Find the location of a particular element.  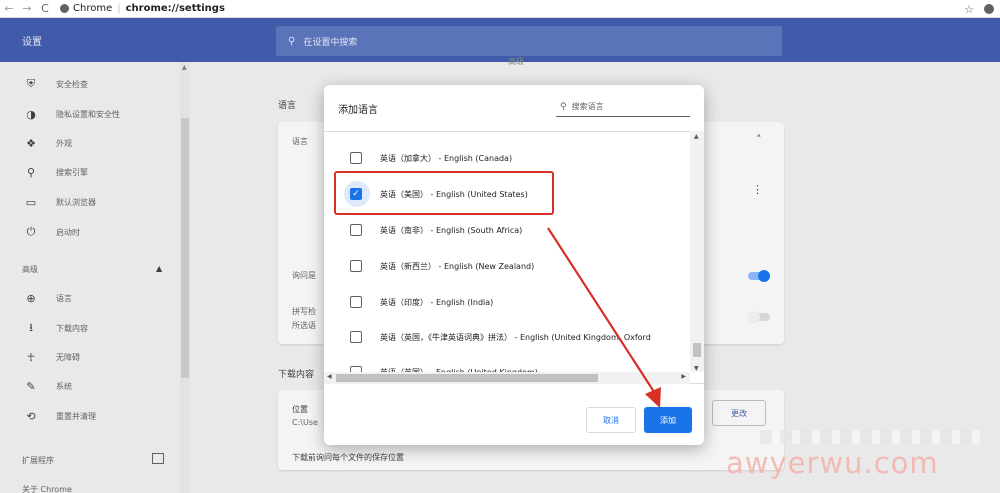

sidebar-item-safety-check: ⛨ 安全检查 is located at coordinates (90, 84).